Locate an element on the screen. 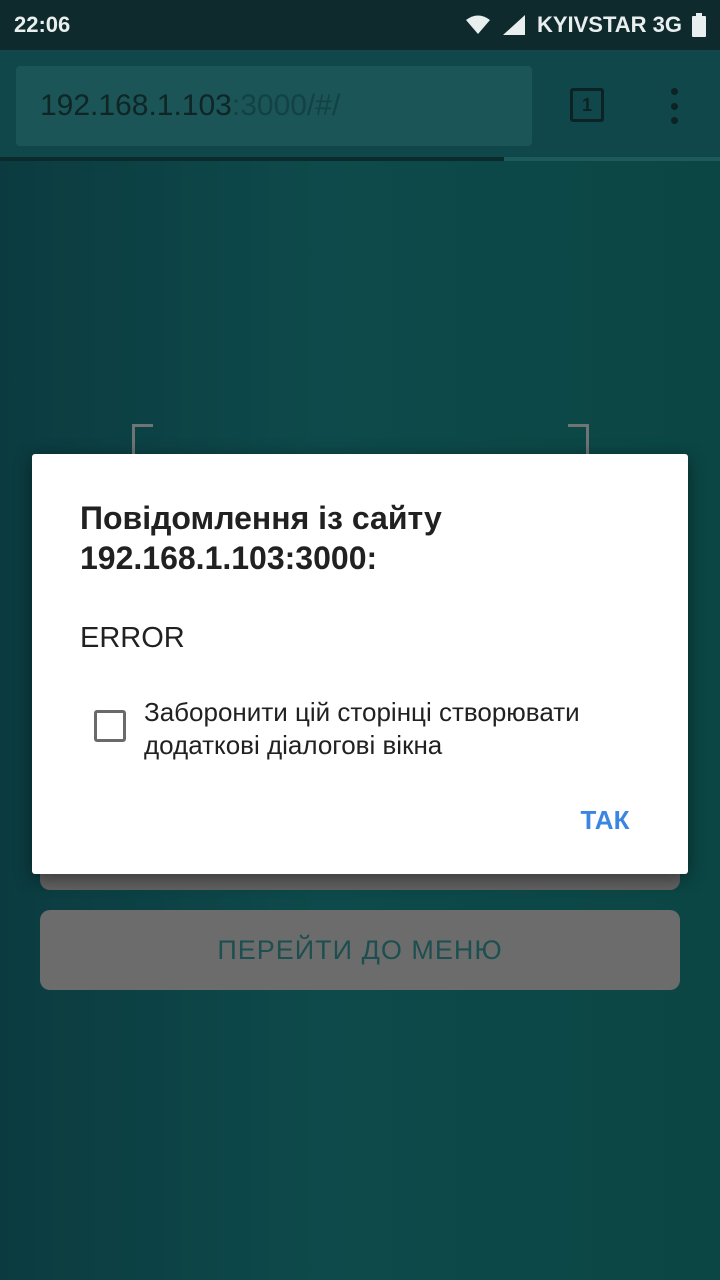 The height and width of the screenshot is (1280, 720). status-bar: 22:06 KYIVSTAR 3G is located at coordinates (360, 25).